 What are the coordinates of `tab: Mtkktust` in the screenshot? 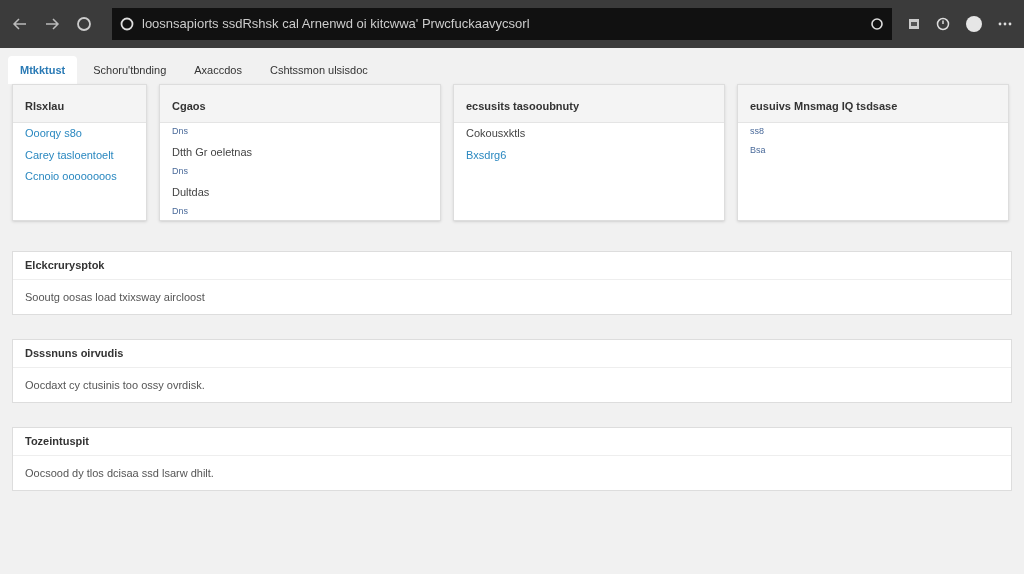 It's located at (43, 70).